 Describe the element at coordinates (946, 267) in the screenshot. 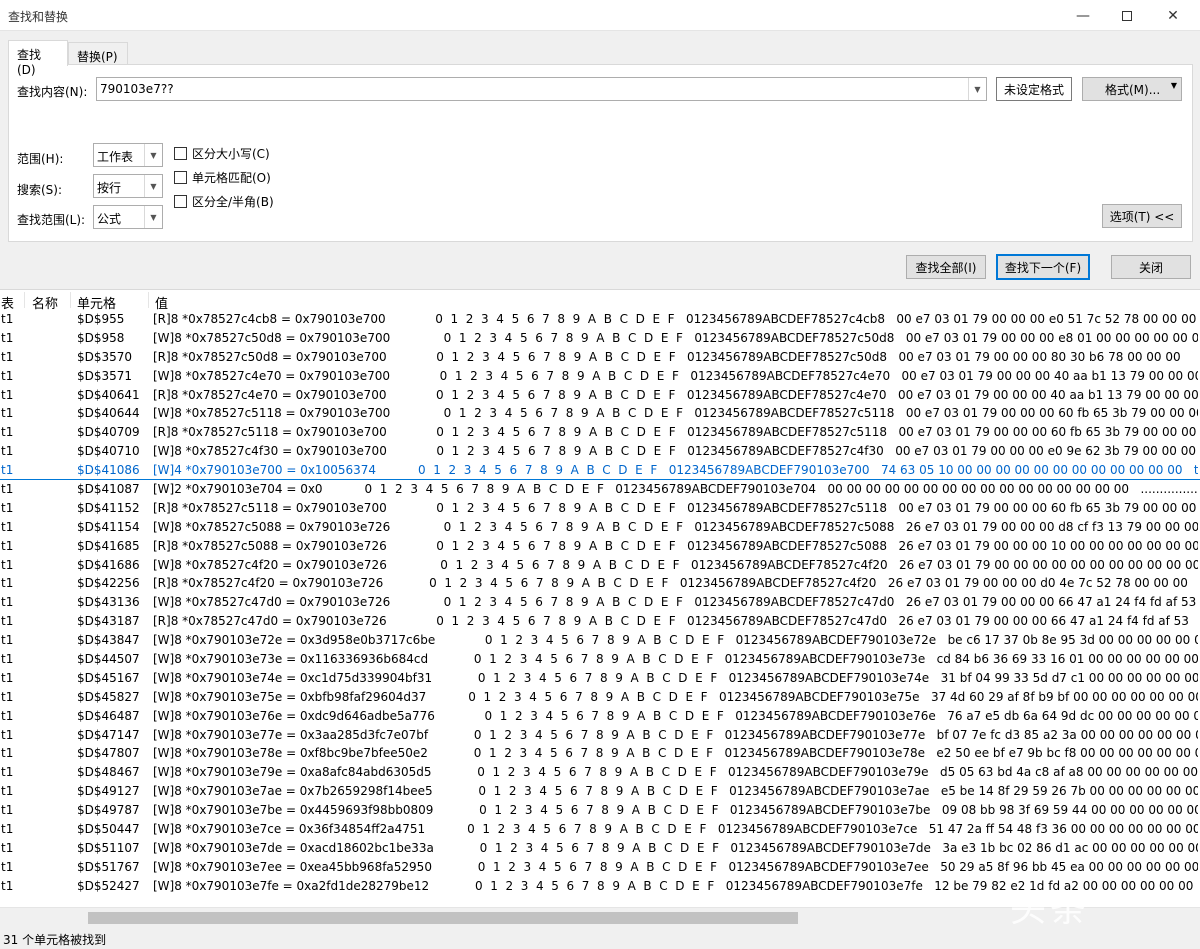

I see `find-all-button: 查找全部(I)` at that location.